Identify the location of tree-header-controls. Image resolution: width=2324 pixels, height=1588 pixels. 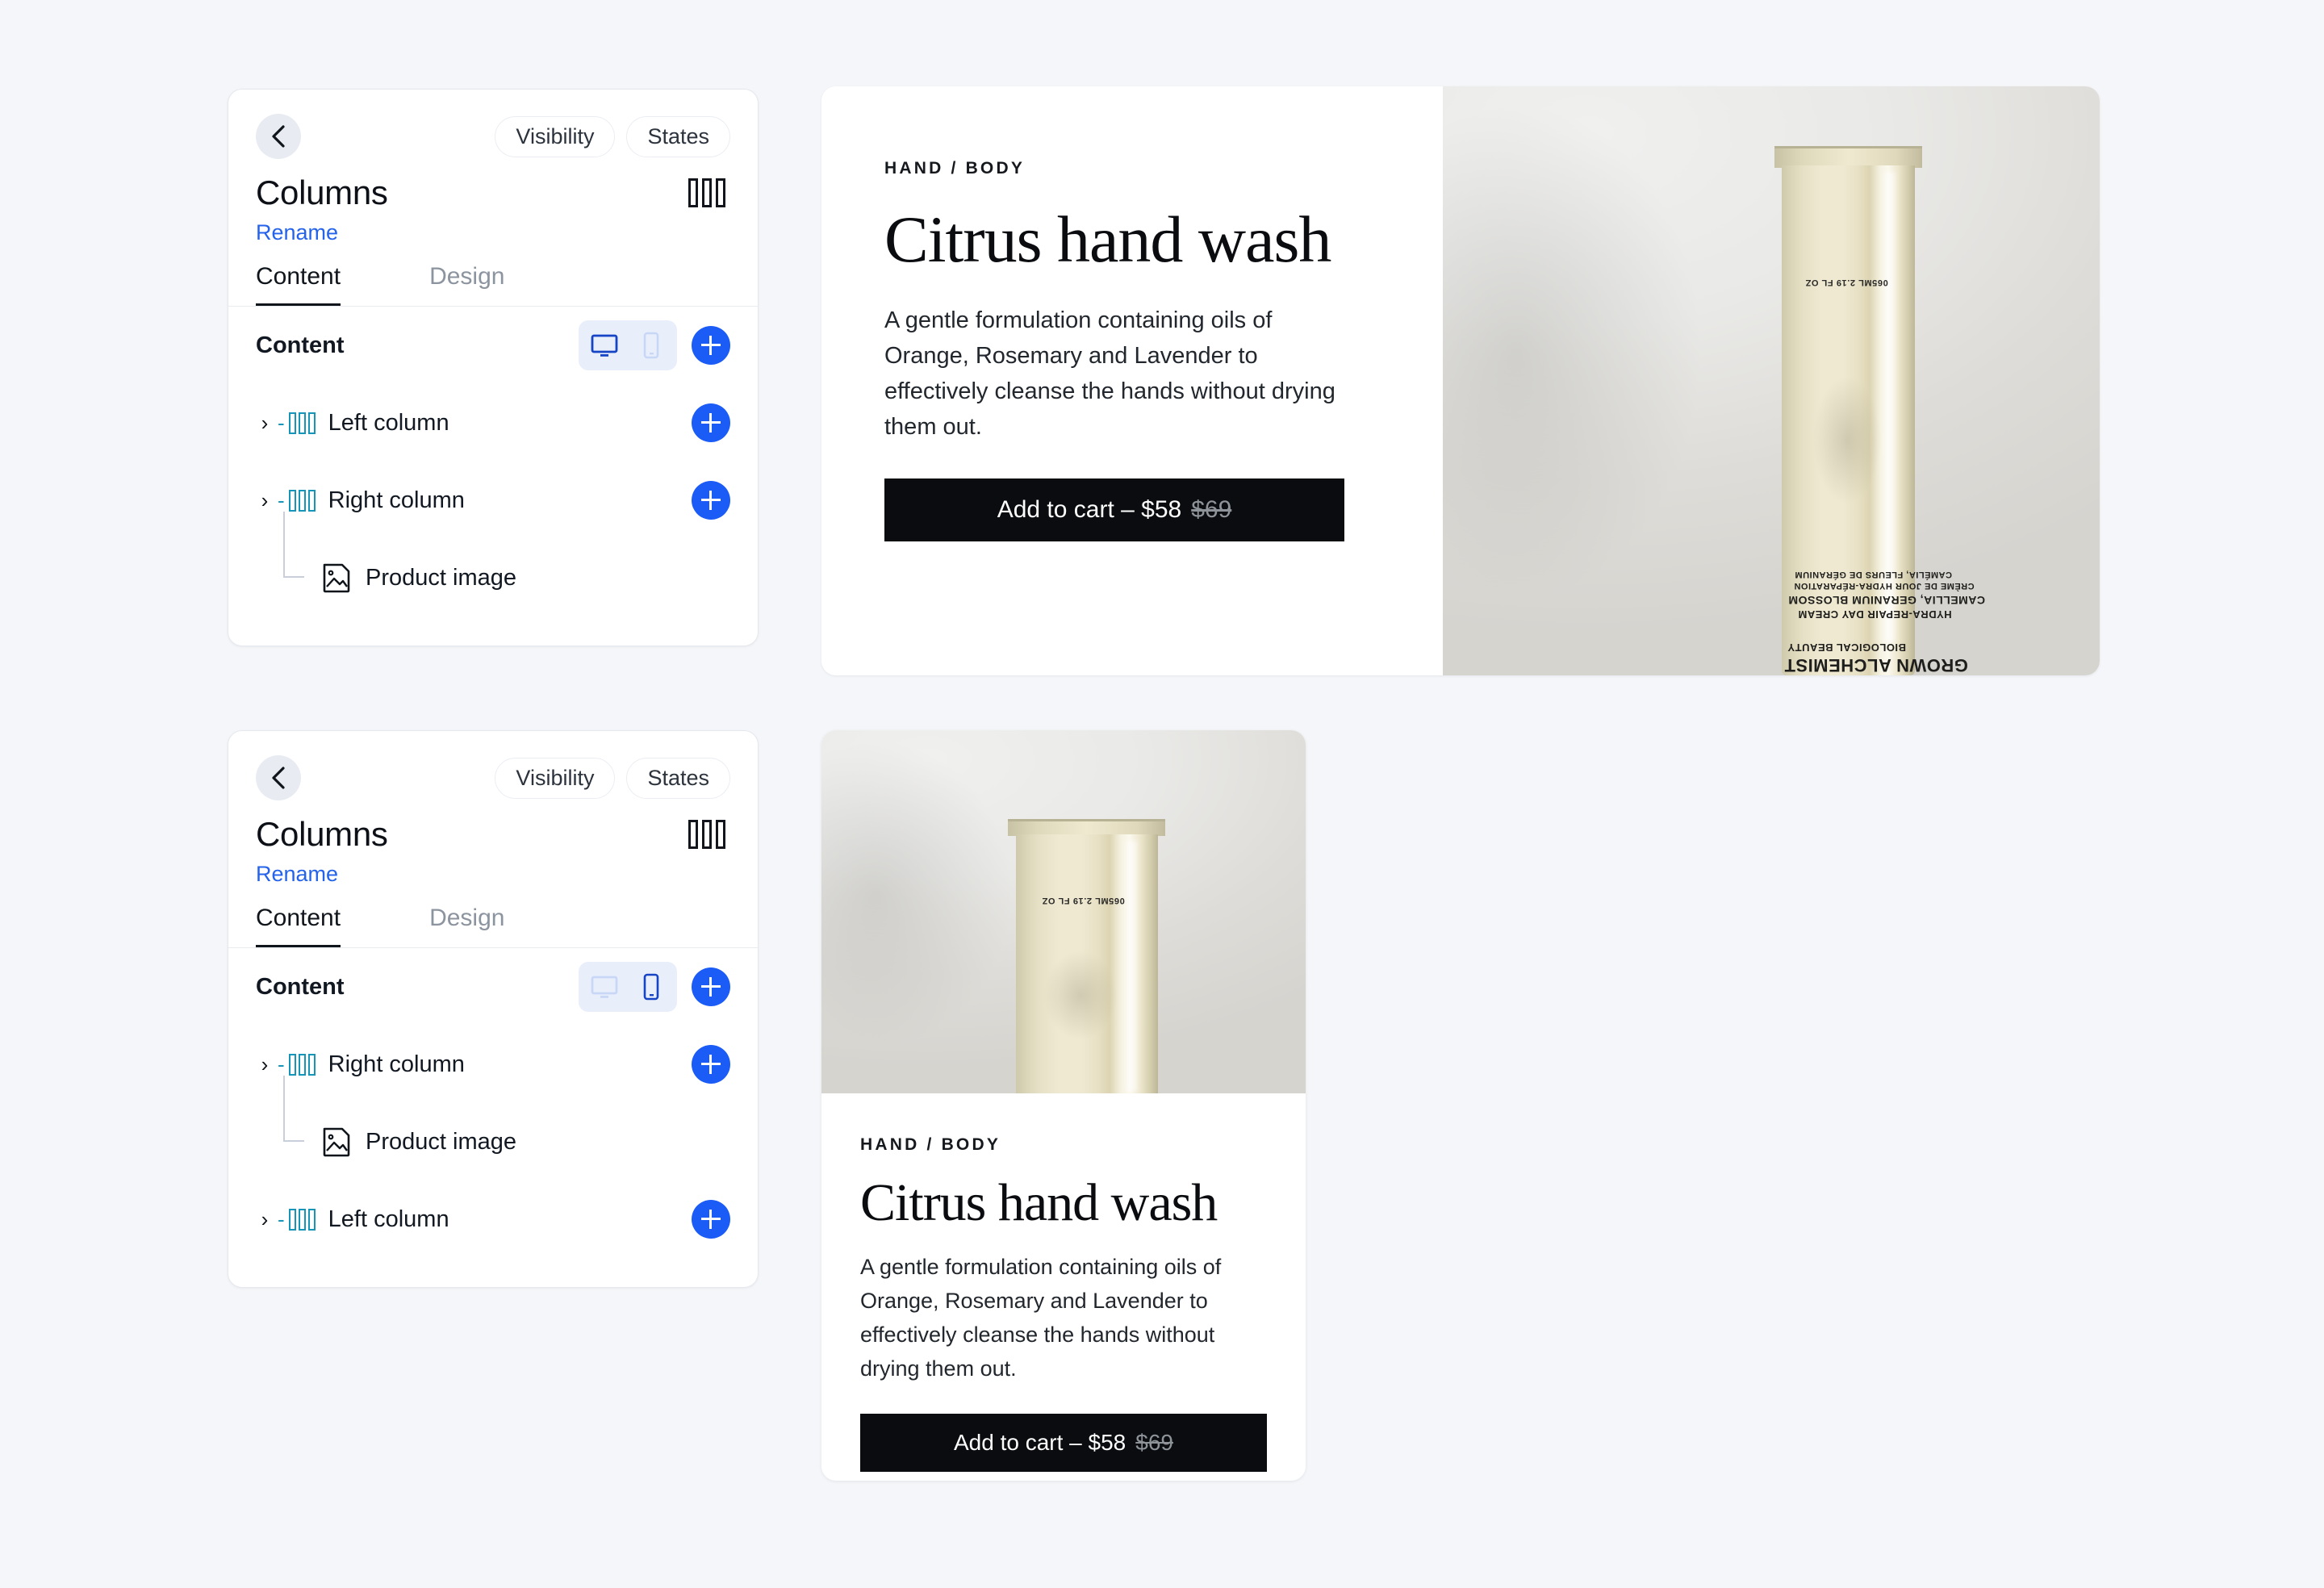
(654, 345).